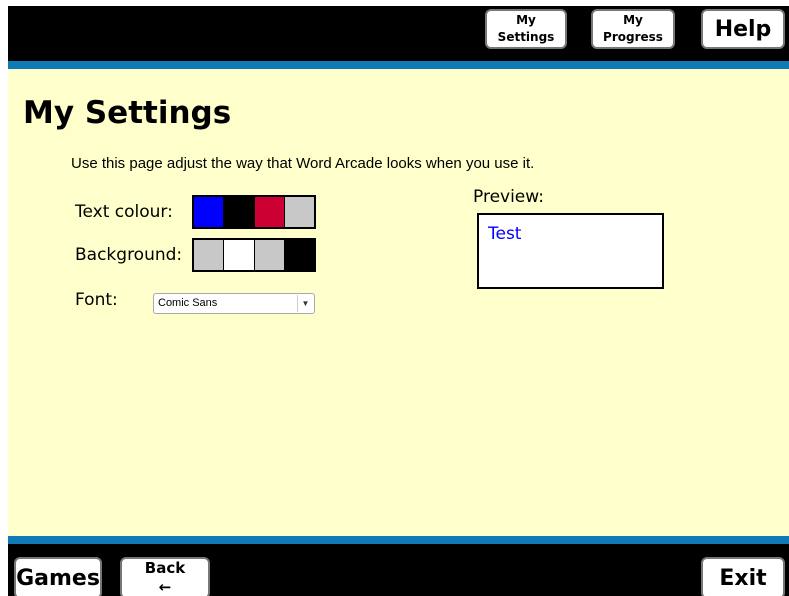  Describe the element at coordinates (633, 20) in the screenshot. I see `my-progress-line1: My` at that location.